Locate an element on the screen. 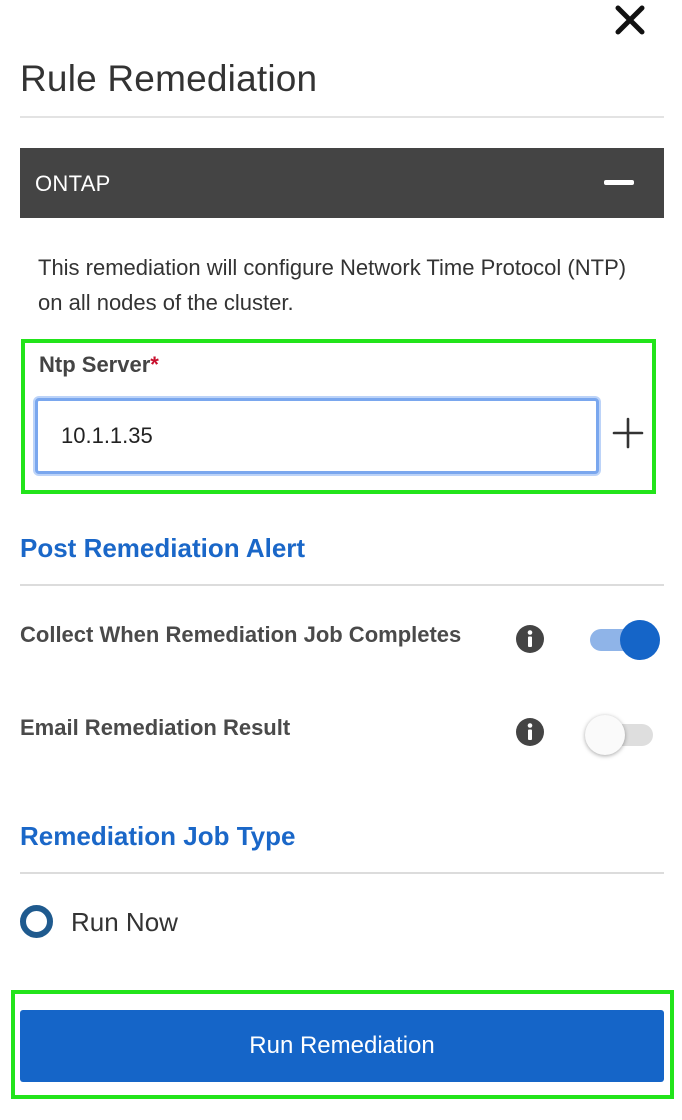  close-button is located at coordinates (630, 20).